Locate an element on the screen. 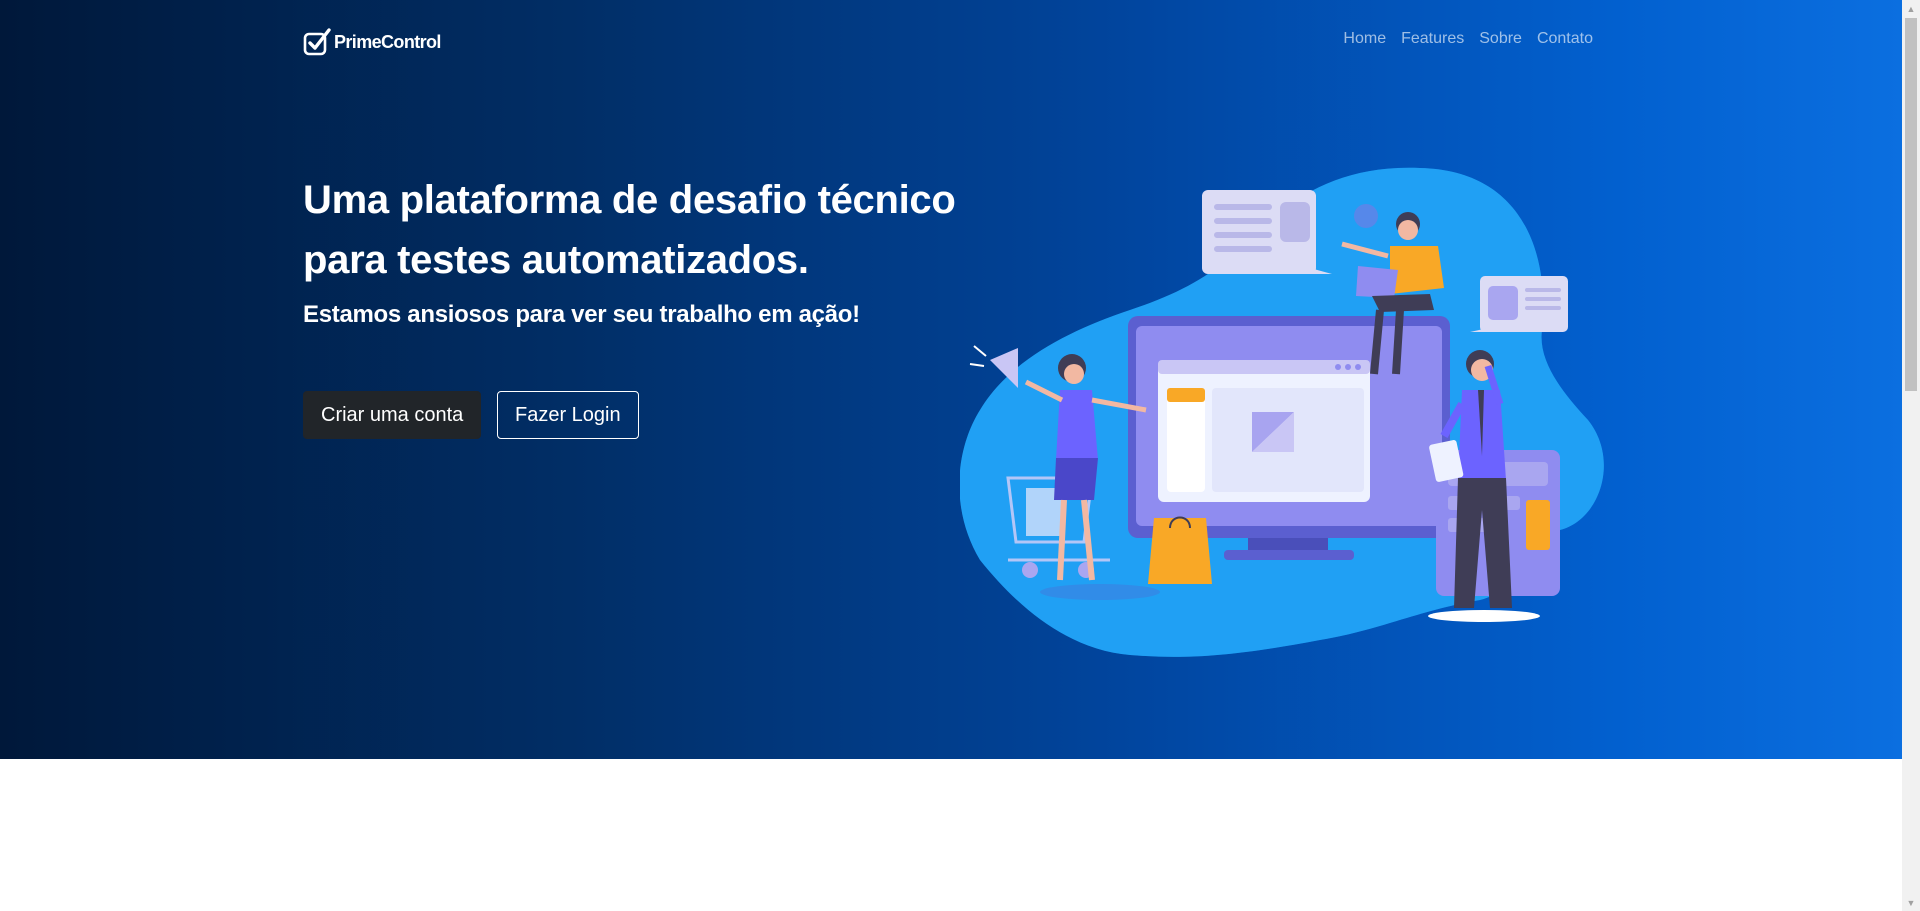 The width and height of the screenshot is (1920, 911). nav-link-home: Home is located at coordinates (1364, 39).